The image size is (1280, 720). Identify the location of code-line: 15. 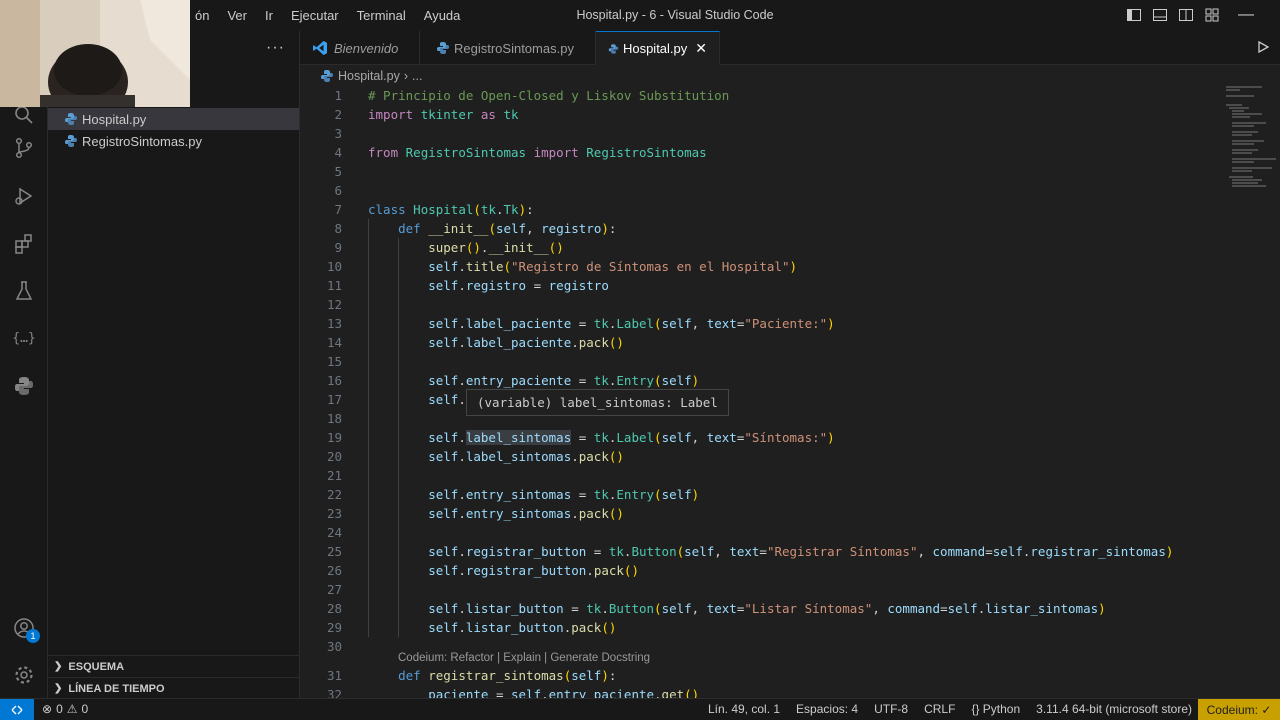
(334, 361).